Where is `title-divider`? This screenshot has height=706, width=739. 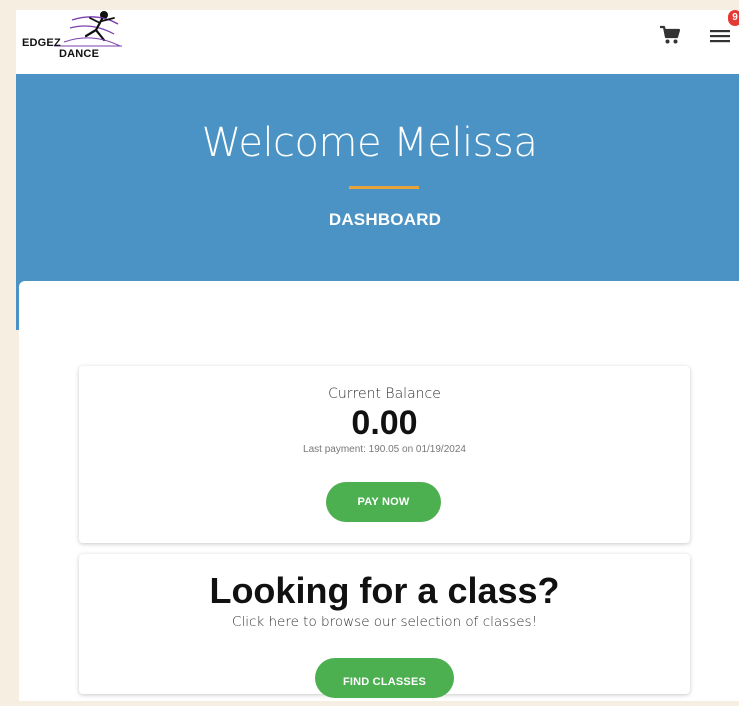 title-divider is located at coordinates (384, 187).